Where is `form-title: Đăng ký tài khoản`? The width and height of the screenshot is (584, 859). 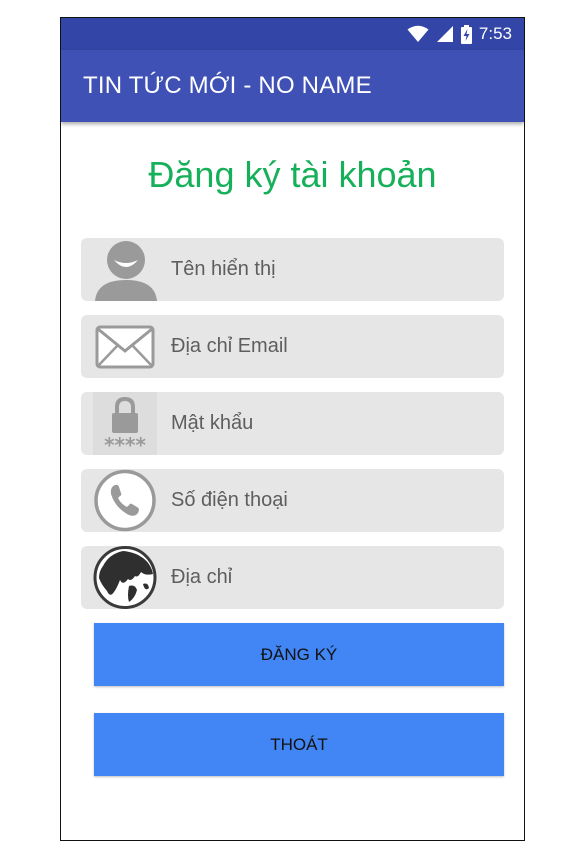 form-title: Đăng ký tài khoản is located at coordinates (292, 174).